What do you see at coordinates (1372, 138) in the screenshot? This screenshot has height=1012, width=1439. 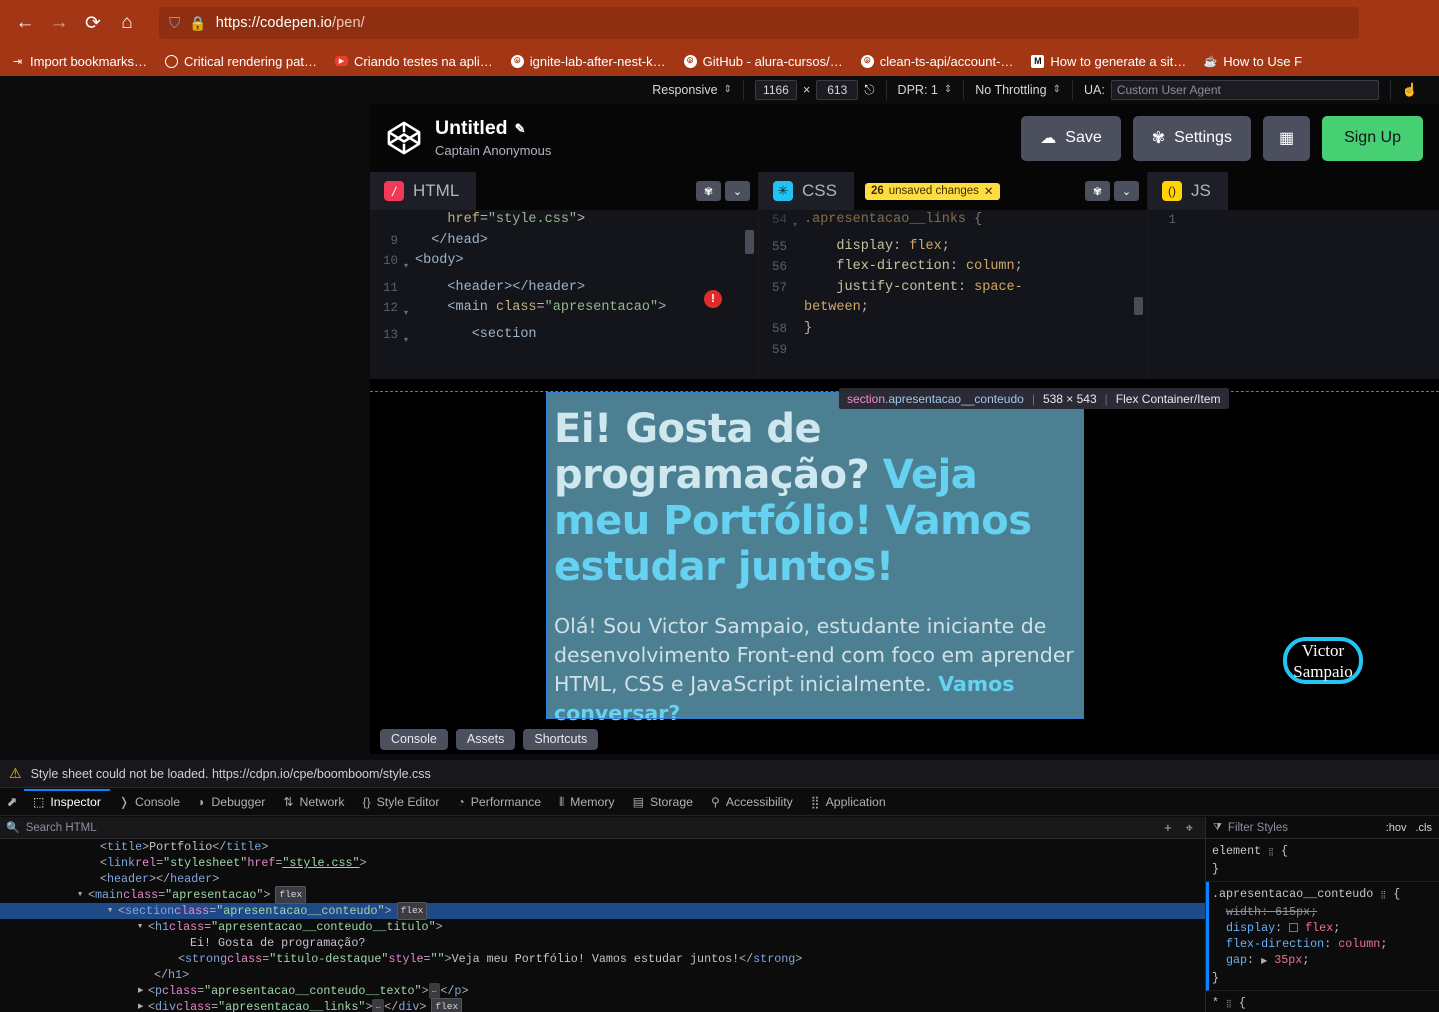 I see `sign-up-button: Sign Up` at bounding box center [1372, 138].